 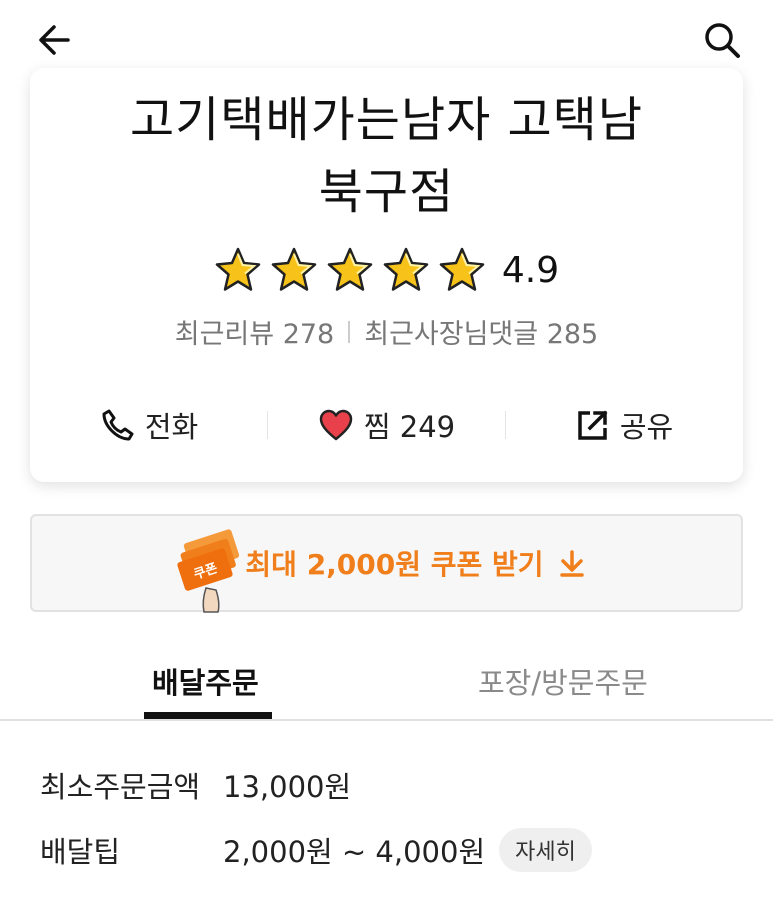 I want to click on store-name-line1: 고기택배가는남자 고택남, so click(x=386, y=120).